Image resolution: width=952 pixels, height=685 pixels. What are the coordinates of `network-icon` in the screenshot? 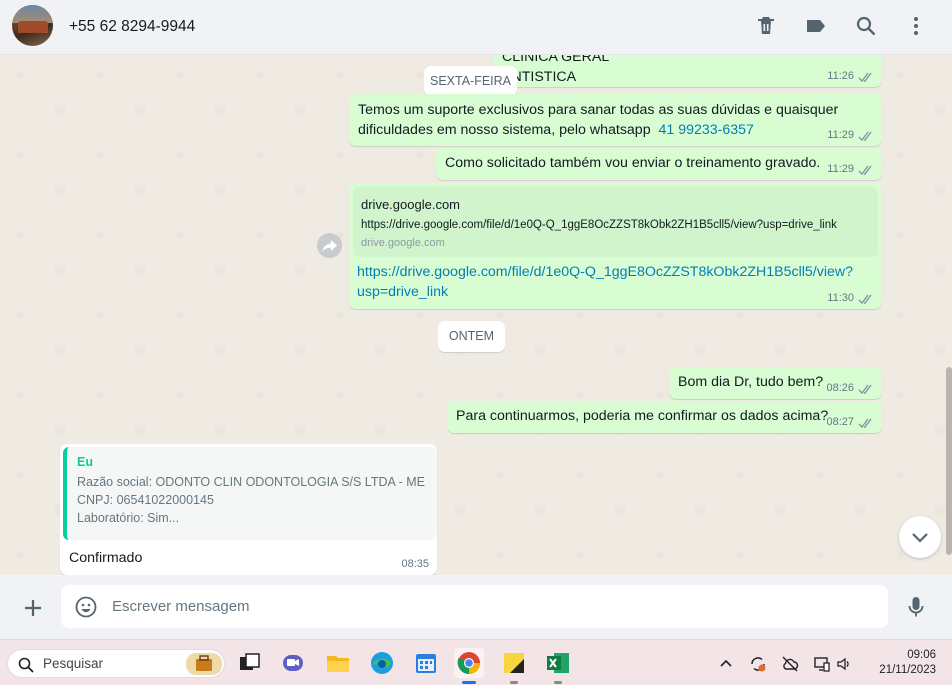 It's located at (822, 664).